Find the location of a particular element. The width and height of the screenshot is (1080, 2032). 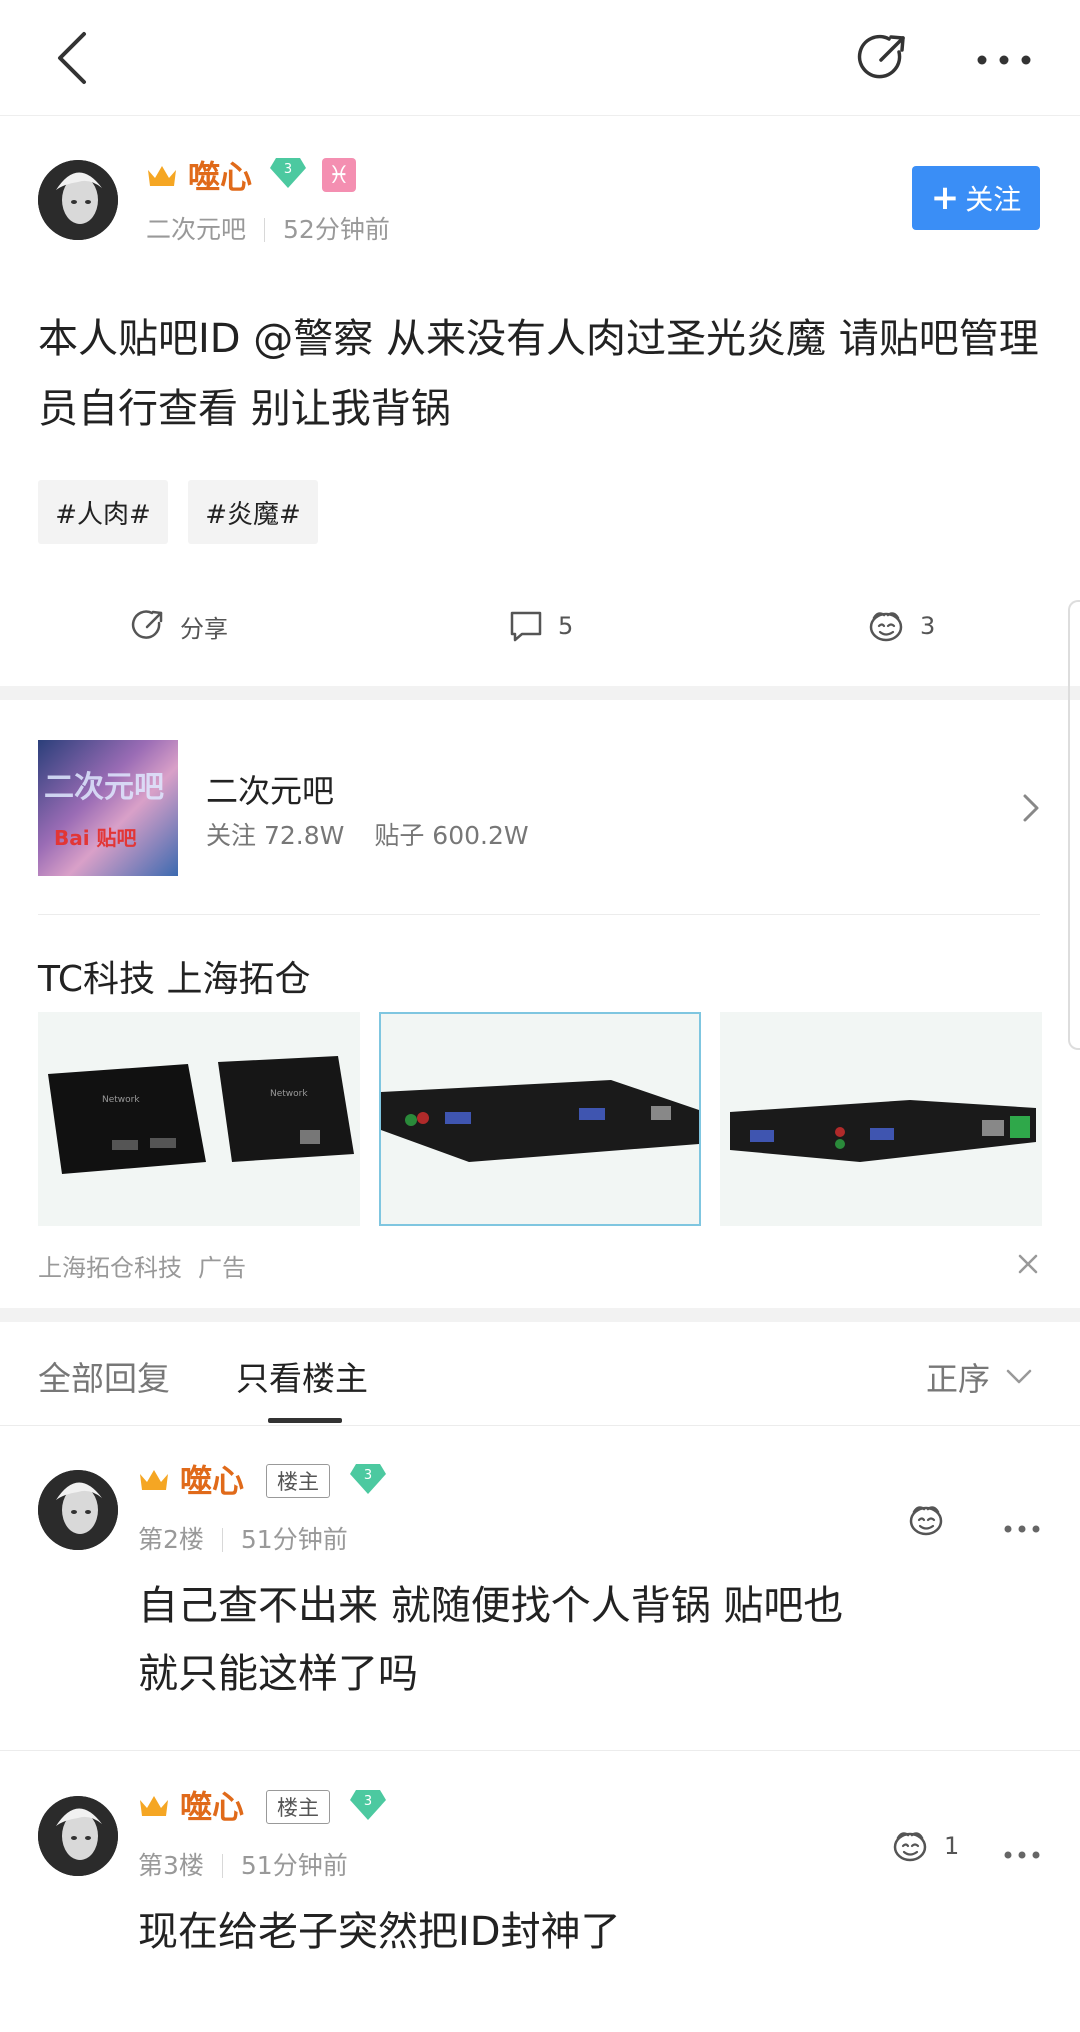

reply-floor: 第3楼 is located at coordinates (171, 1865).